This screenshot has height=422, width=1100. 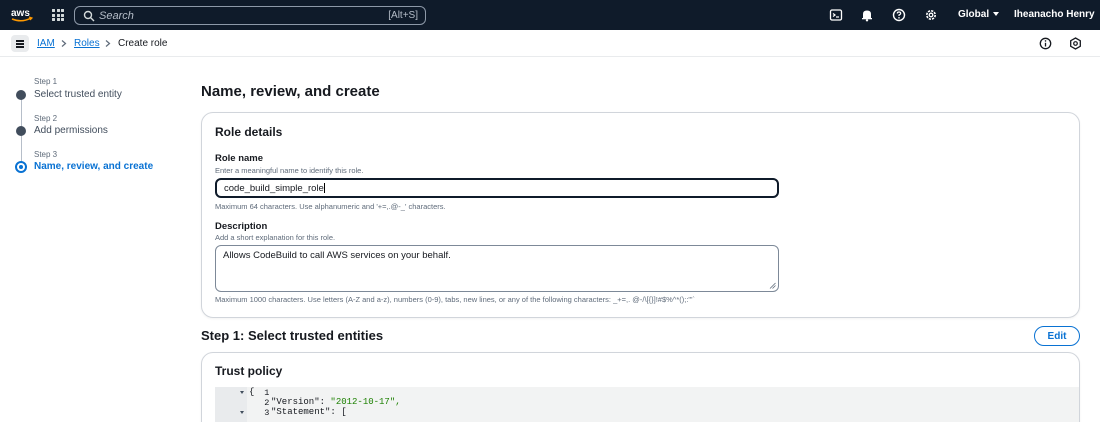 I want to click on code-line: 1 {, so click(x=242, y=392).